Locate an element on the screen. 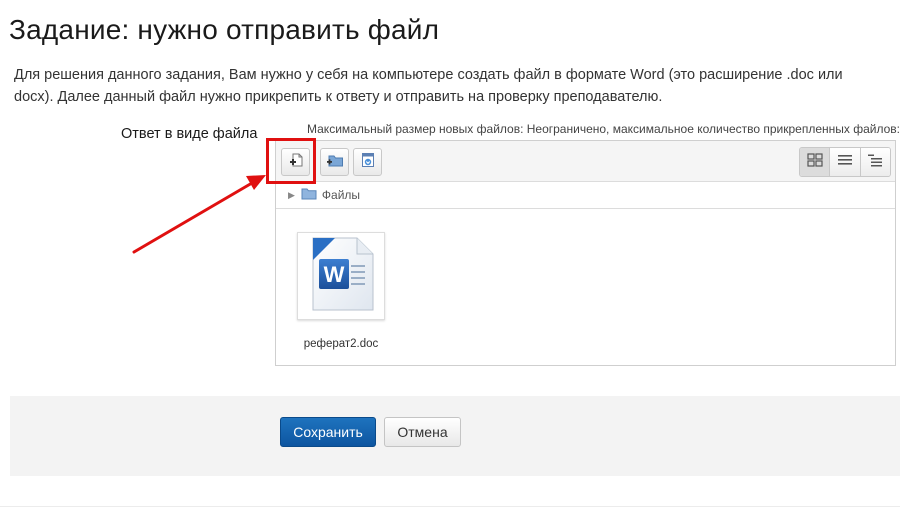 The height and width of the screenshot is (524, 900). view-icons-icon is located at coordinates (815, 162).